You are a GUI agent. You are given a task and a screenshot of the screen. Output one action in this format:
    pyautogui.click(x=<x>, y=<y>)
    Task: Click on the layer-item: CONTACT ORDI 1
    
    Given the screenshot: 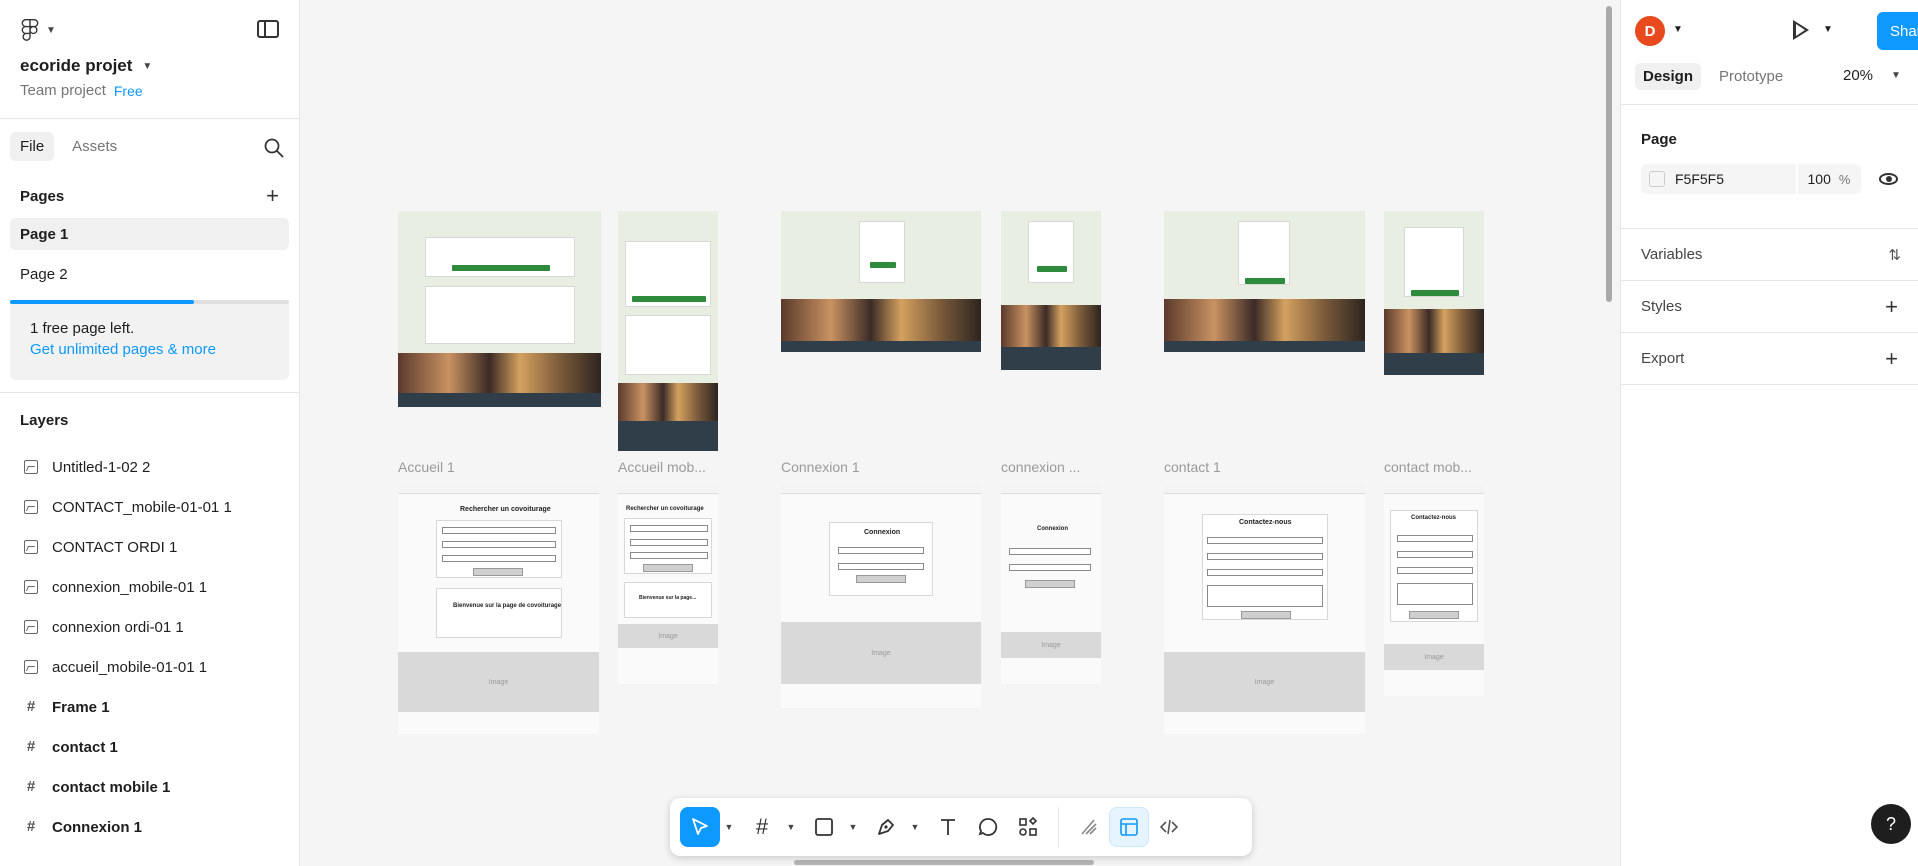 What is the action you would take?
    pyautogui.click(x=149, y=547)
    